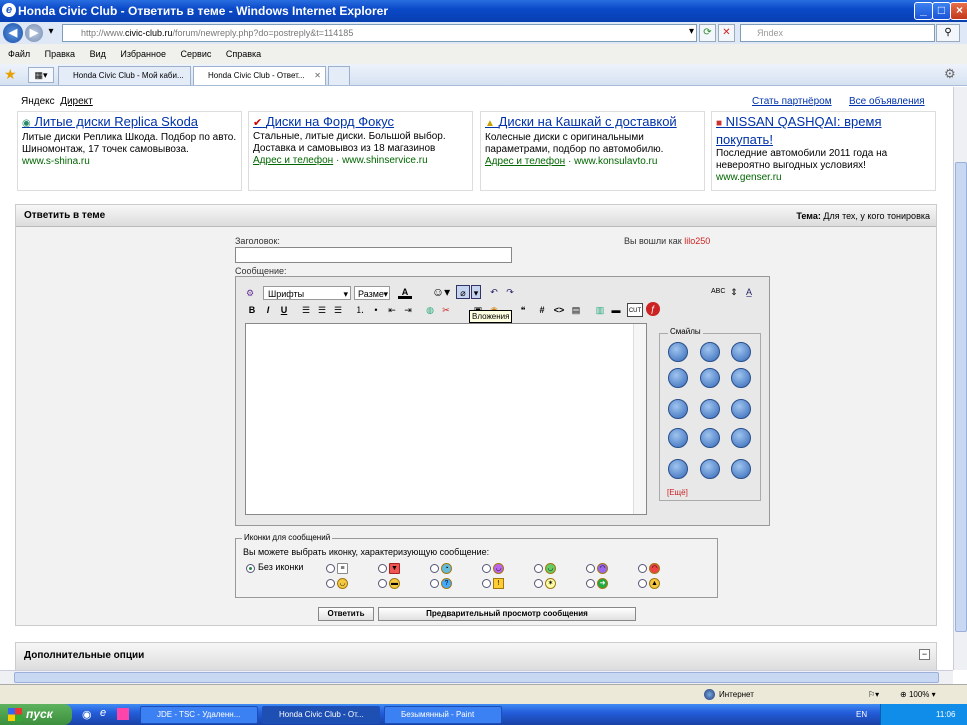 This screenshot has width=967, height=725. Describe the element at coordinates (36, 714) in the screenshot. I see `start-button: пуск` at that location.